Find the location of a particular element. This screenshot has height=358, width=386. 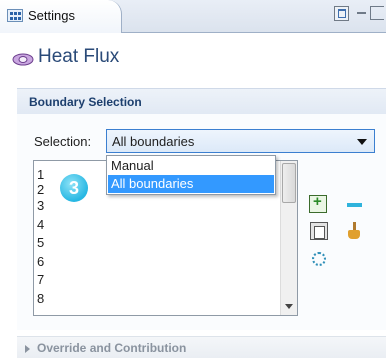

tab-label: Settings is located at coordinates (51, 15).